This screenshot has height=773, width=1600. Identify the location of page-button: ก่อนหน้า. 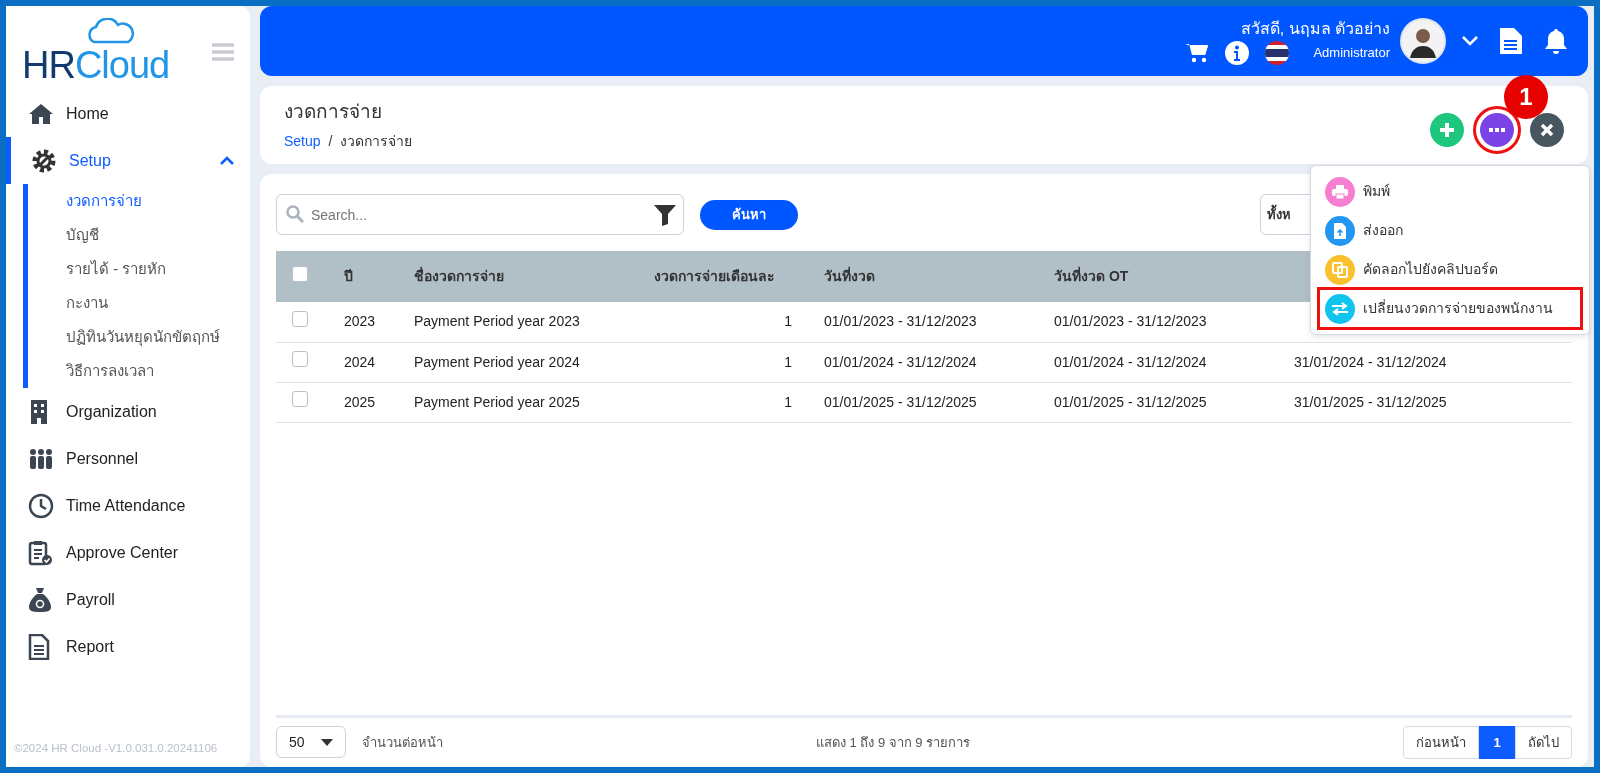
(1441, 742).